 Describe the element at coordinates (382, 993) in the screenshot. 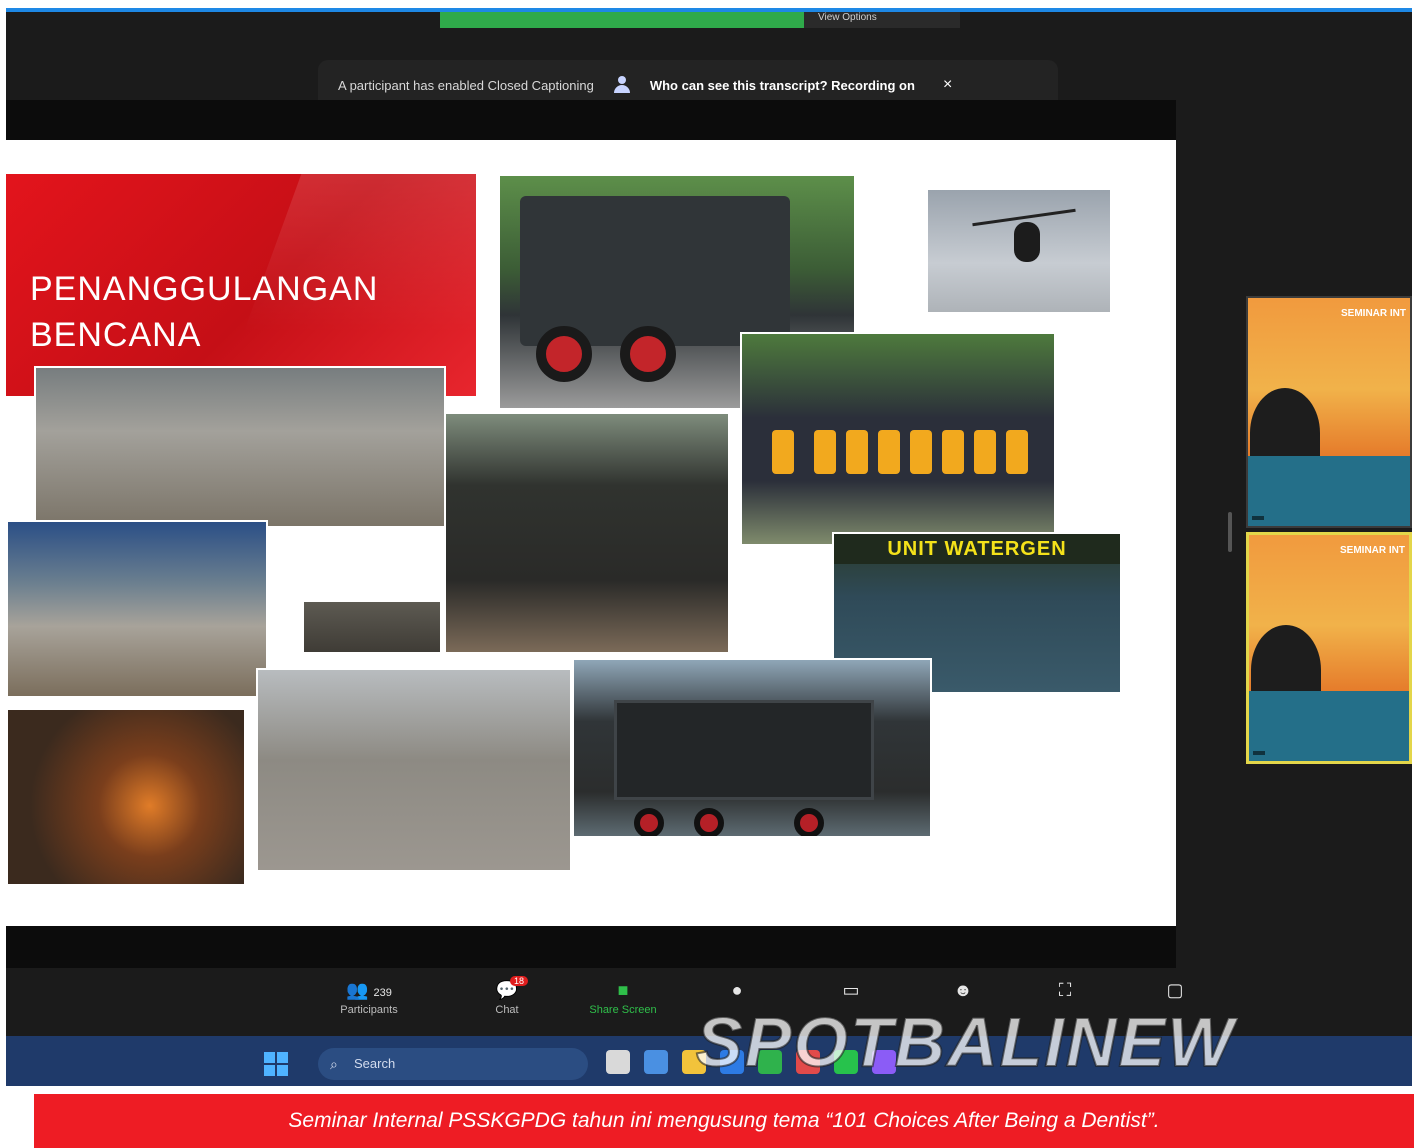

I see `participants-count: 239` at that location.